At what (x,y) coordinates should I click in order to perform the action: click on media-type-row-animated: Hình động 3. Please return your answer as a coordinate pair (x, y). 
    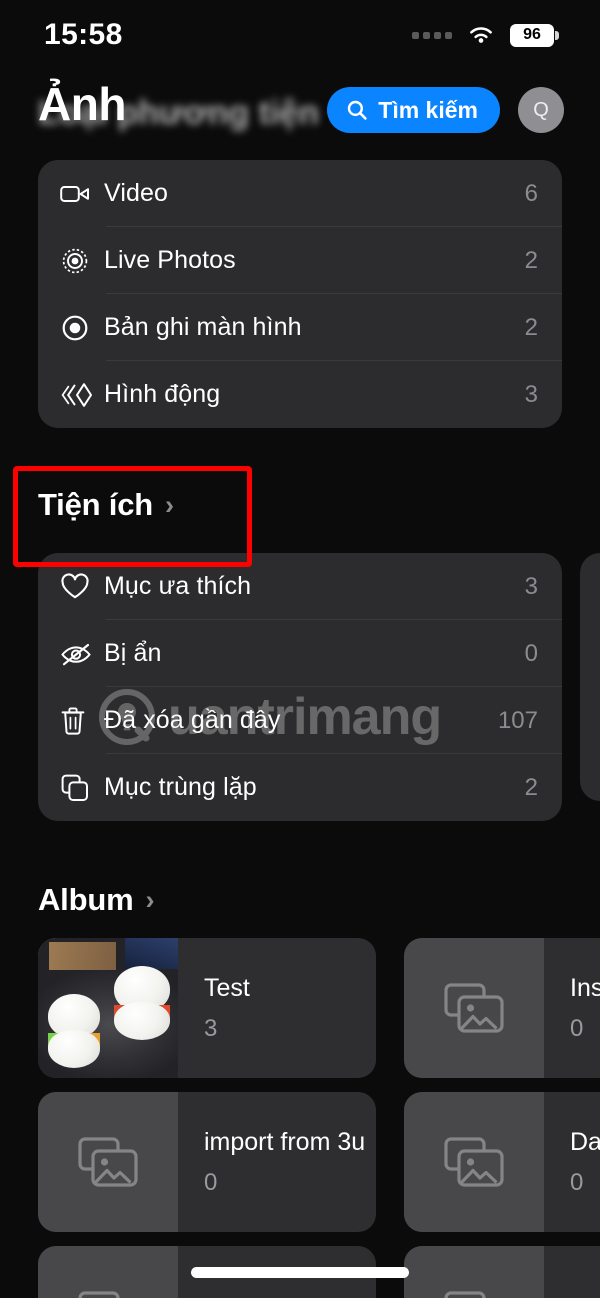
    Looking at the image, I should click on (300, 394).